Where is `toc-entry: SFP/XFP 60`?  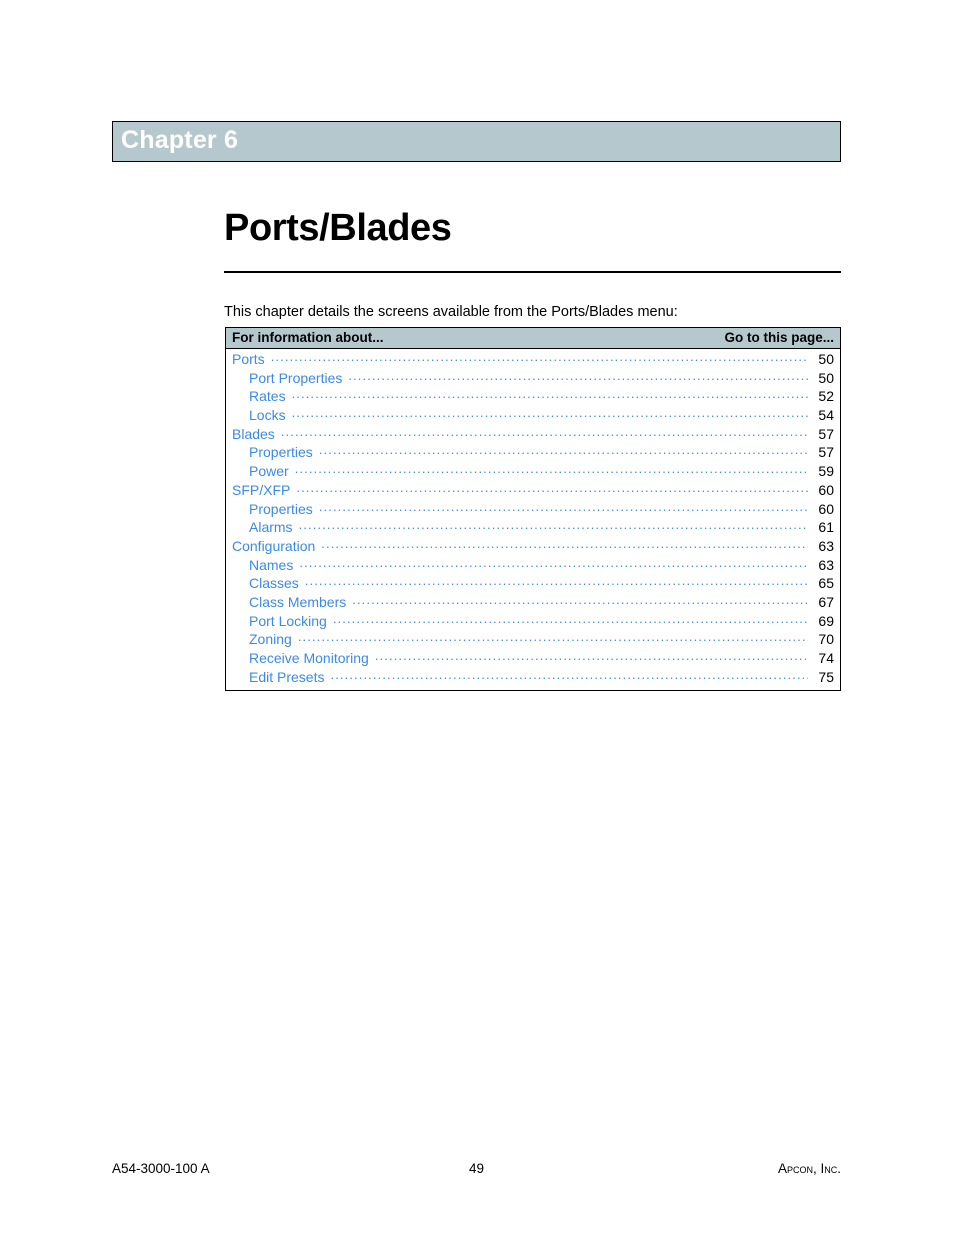
toc-entry: SFP/XFP 60 is located at coordinates (533, 491).